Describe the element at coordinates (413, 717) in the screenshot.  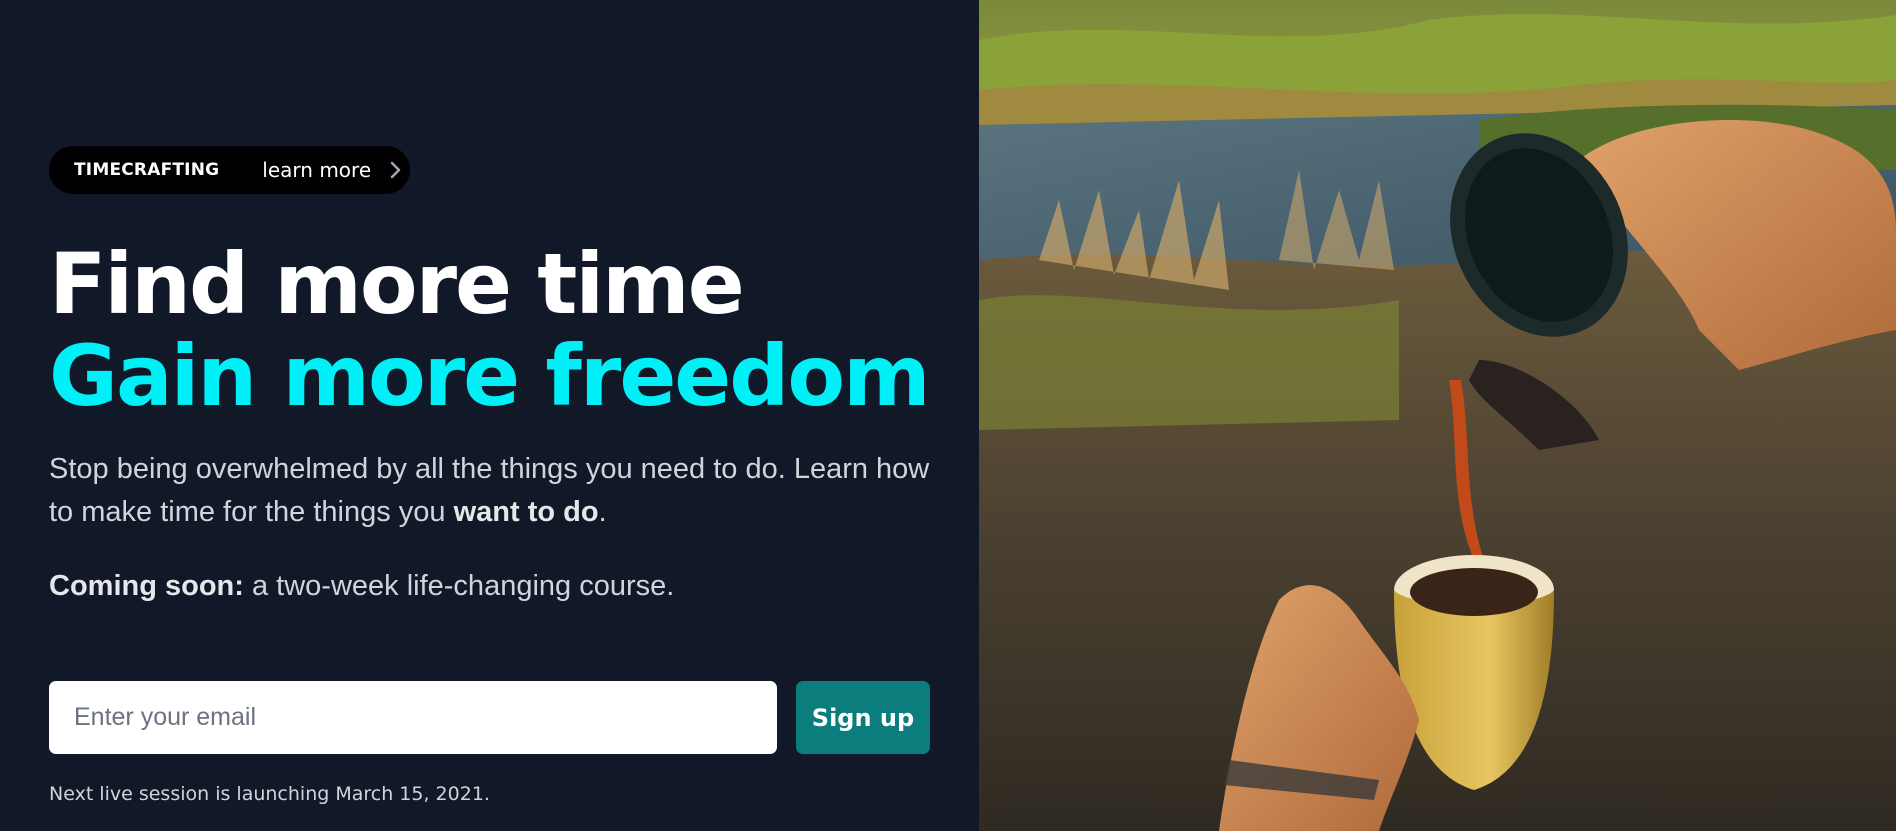
I see `email-input` at that location.